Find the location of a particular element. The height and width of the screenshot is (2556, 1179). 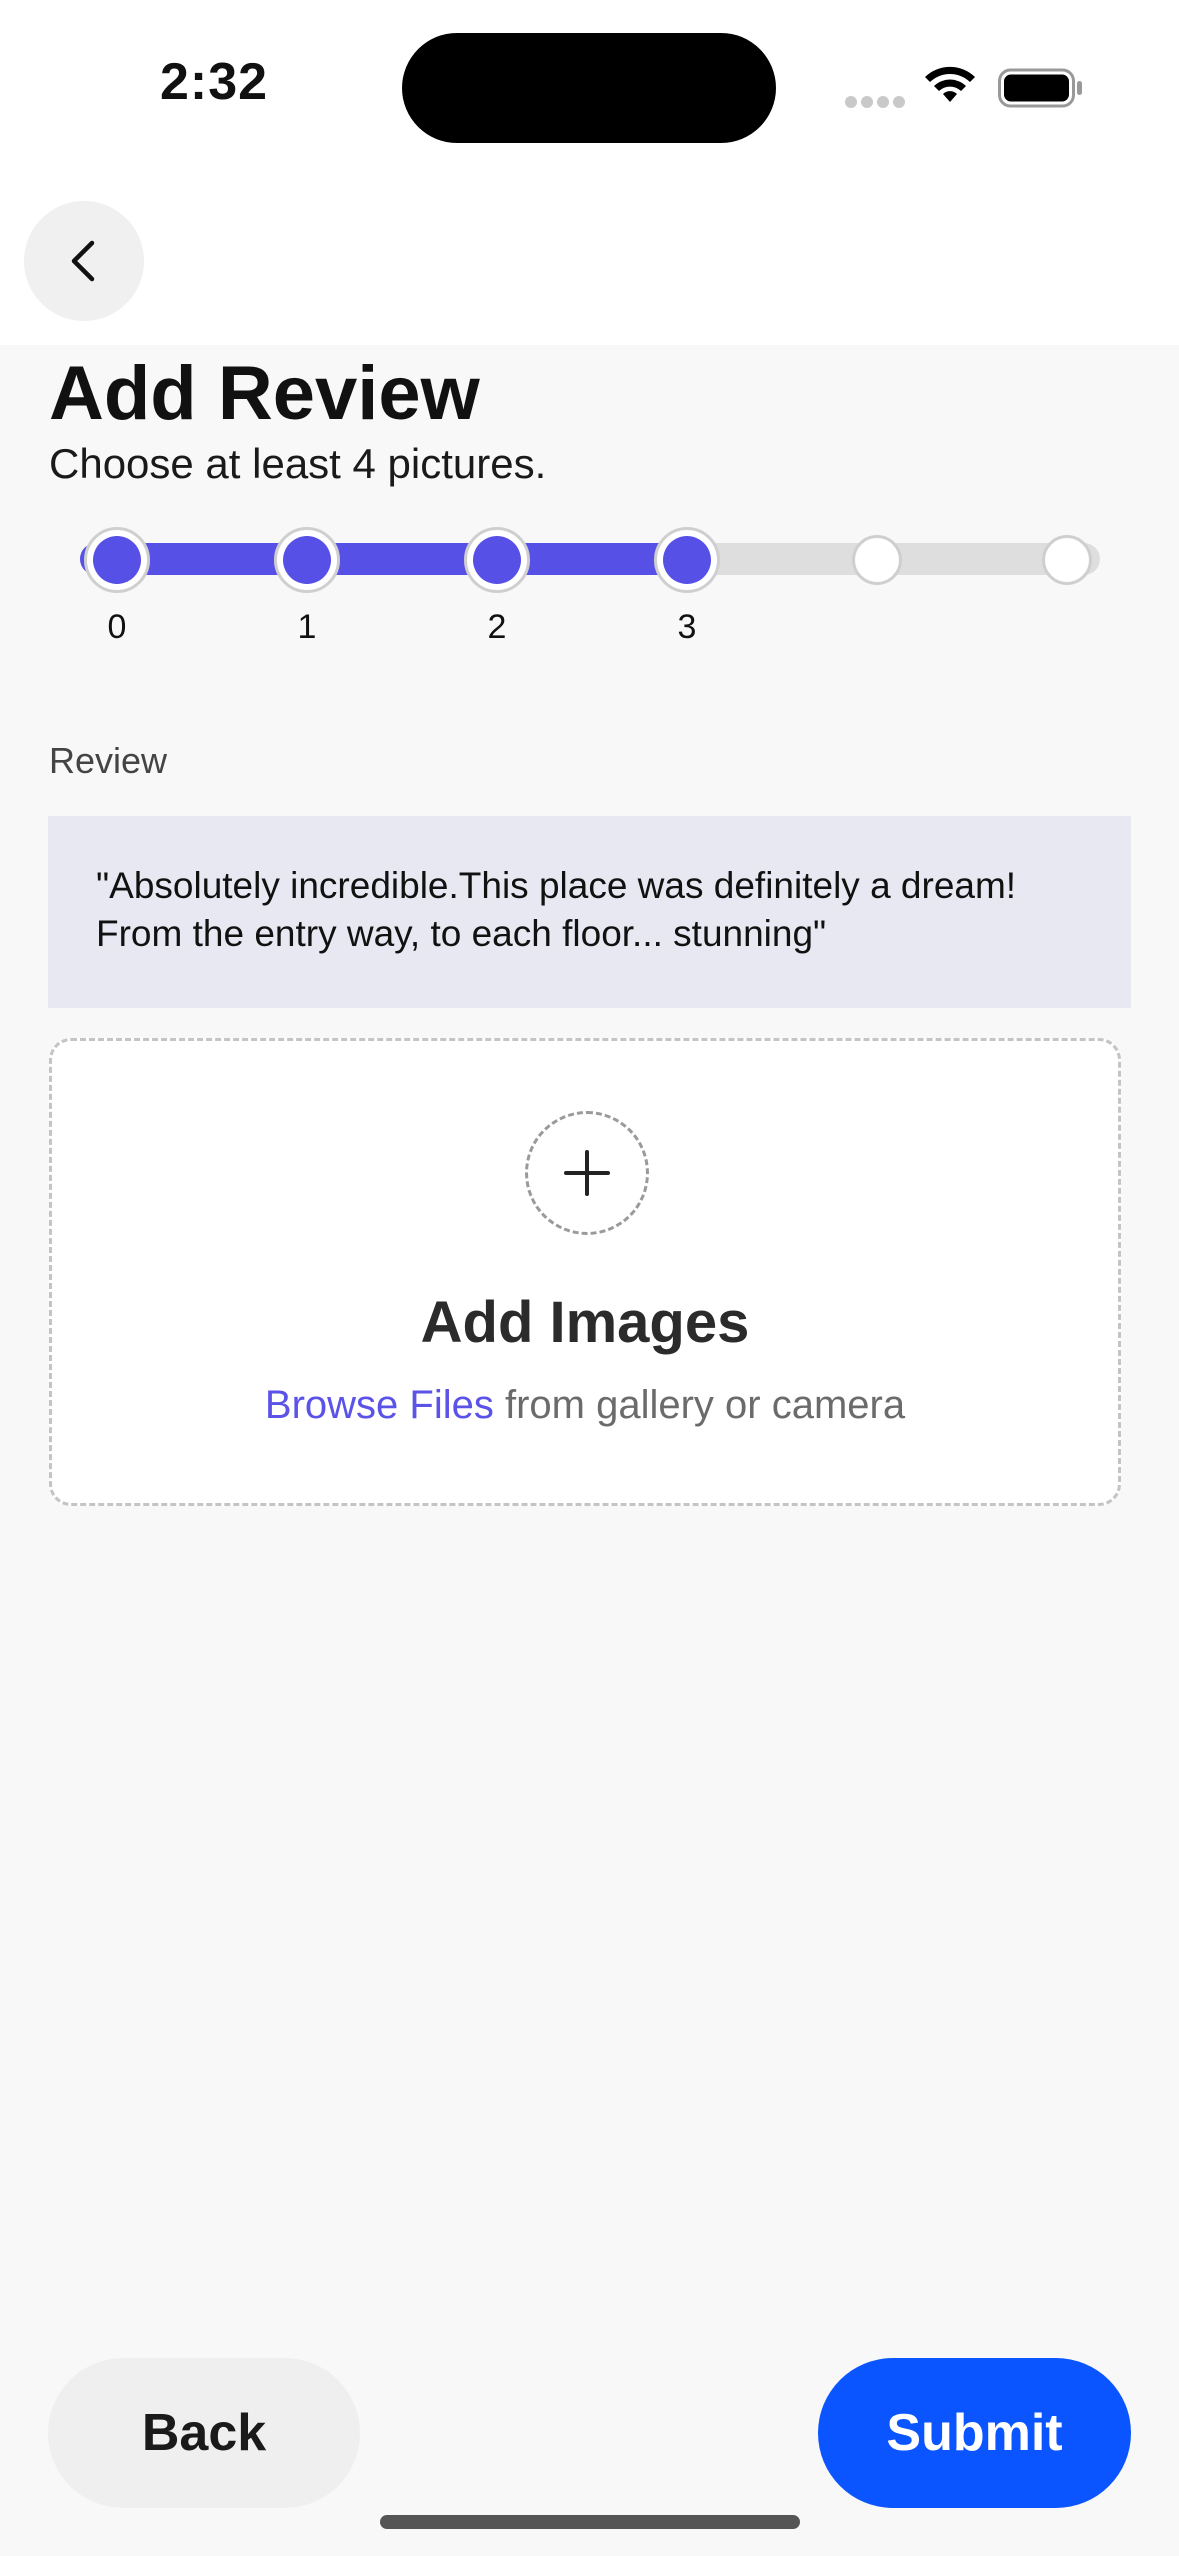

chevron-left-icon is located at coordinates (83, 261).